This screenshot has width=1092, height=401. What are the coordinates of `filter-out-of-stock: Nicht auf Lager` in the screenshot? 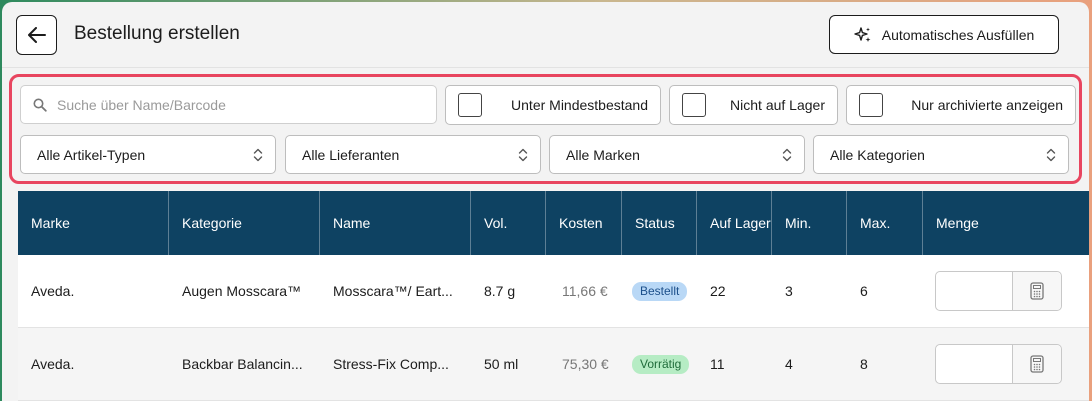 It's located at (753, 105).